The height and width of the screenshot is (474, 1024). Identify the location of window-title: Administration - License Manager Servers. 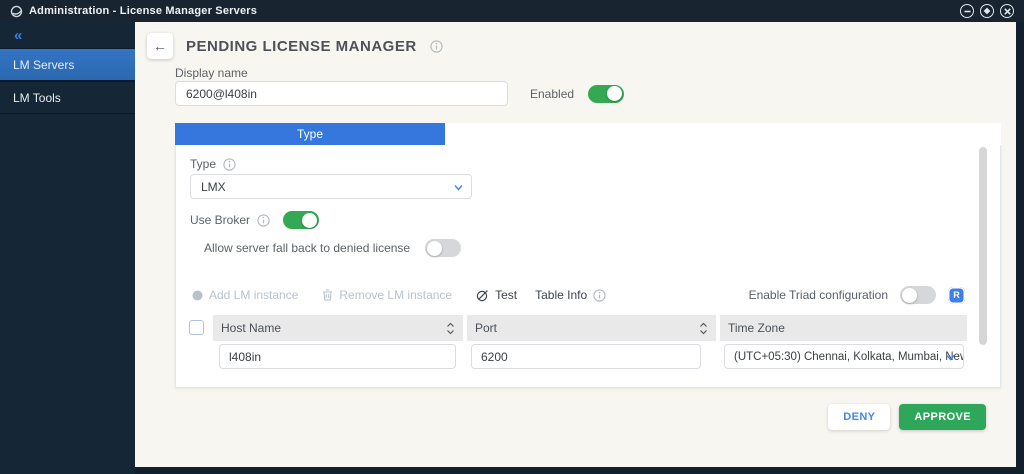
(143, 11).